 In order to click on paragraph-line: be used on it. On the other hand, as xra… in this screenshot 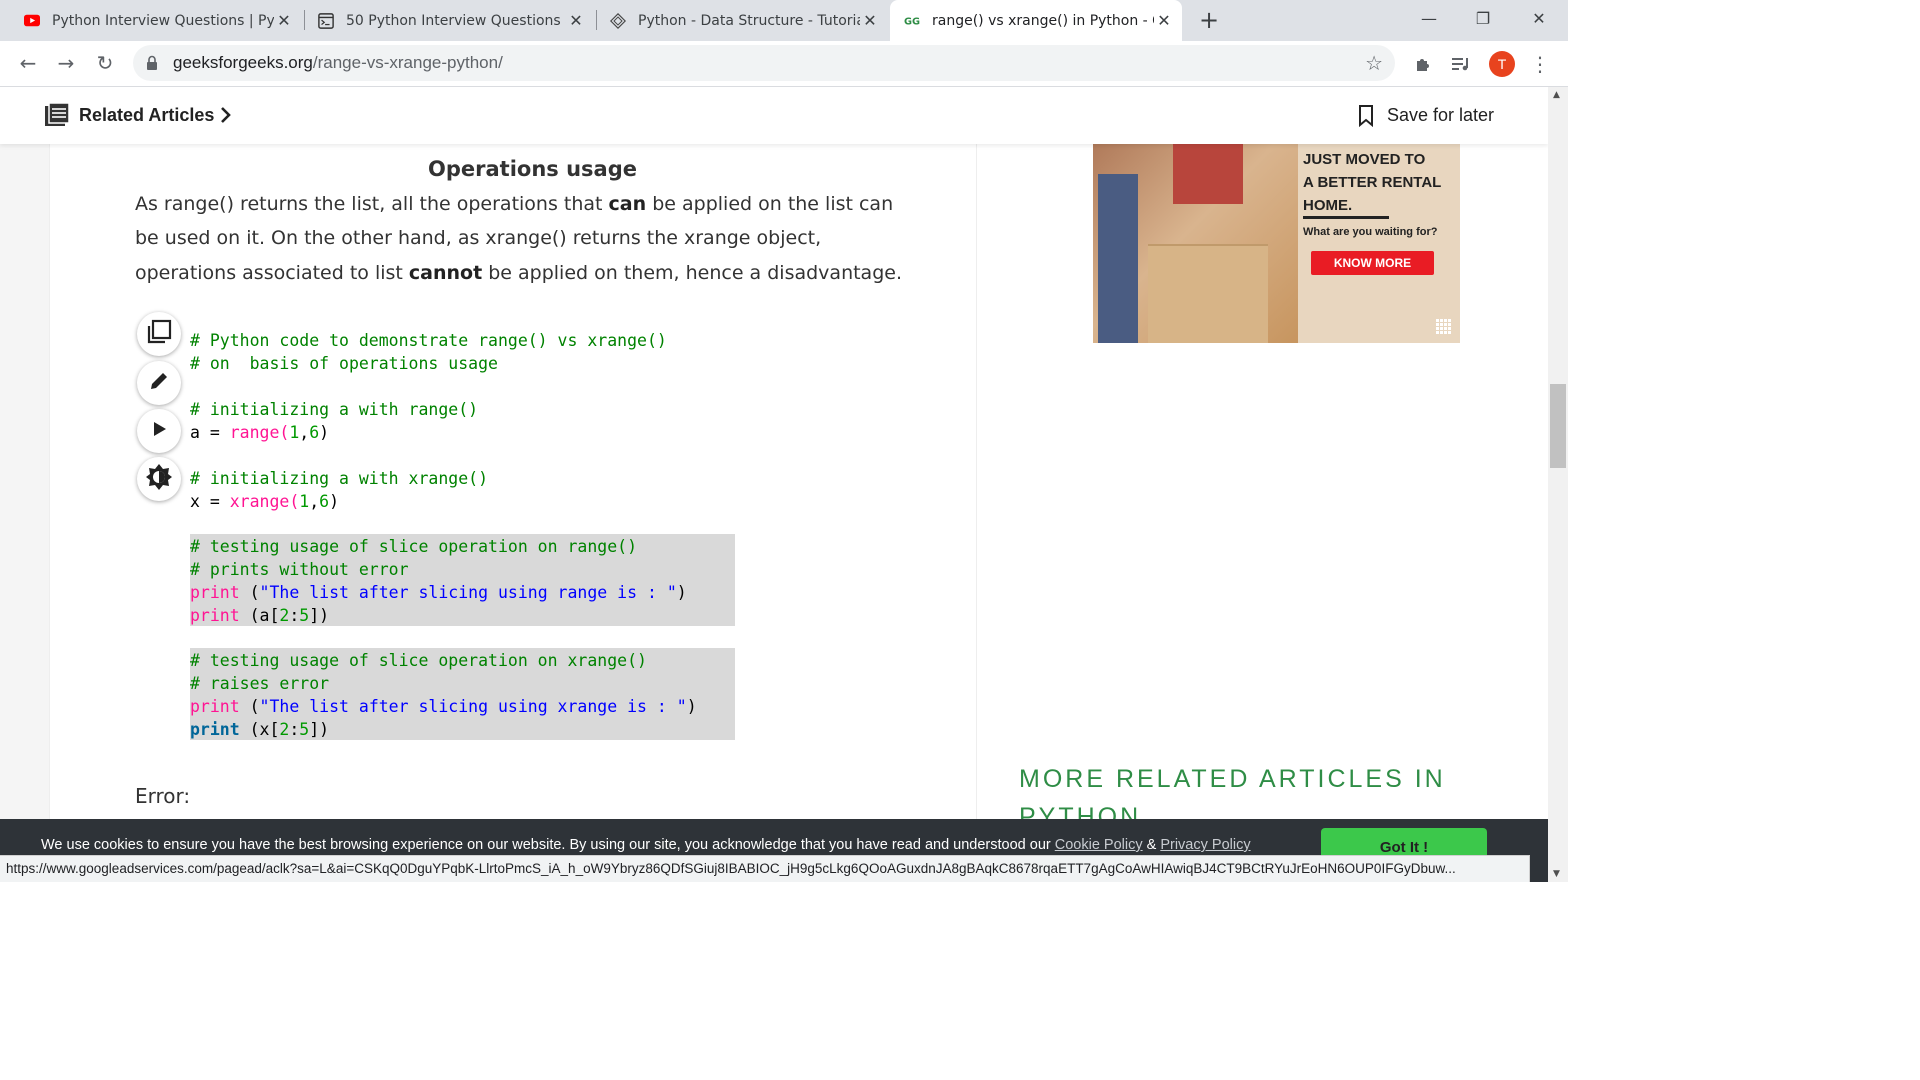, I will do `click(478, 238)`.